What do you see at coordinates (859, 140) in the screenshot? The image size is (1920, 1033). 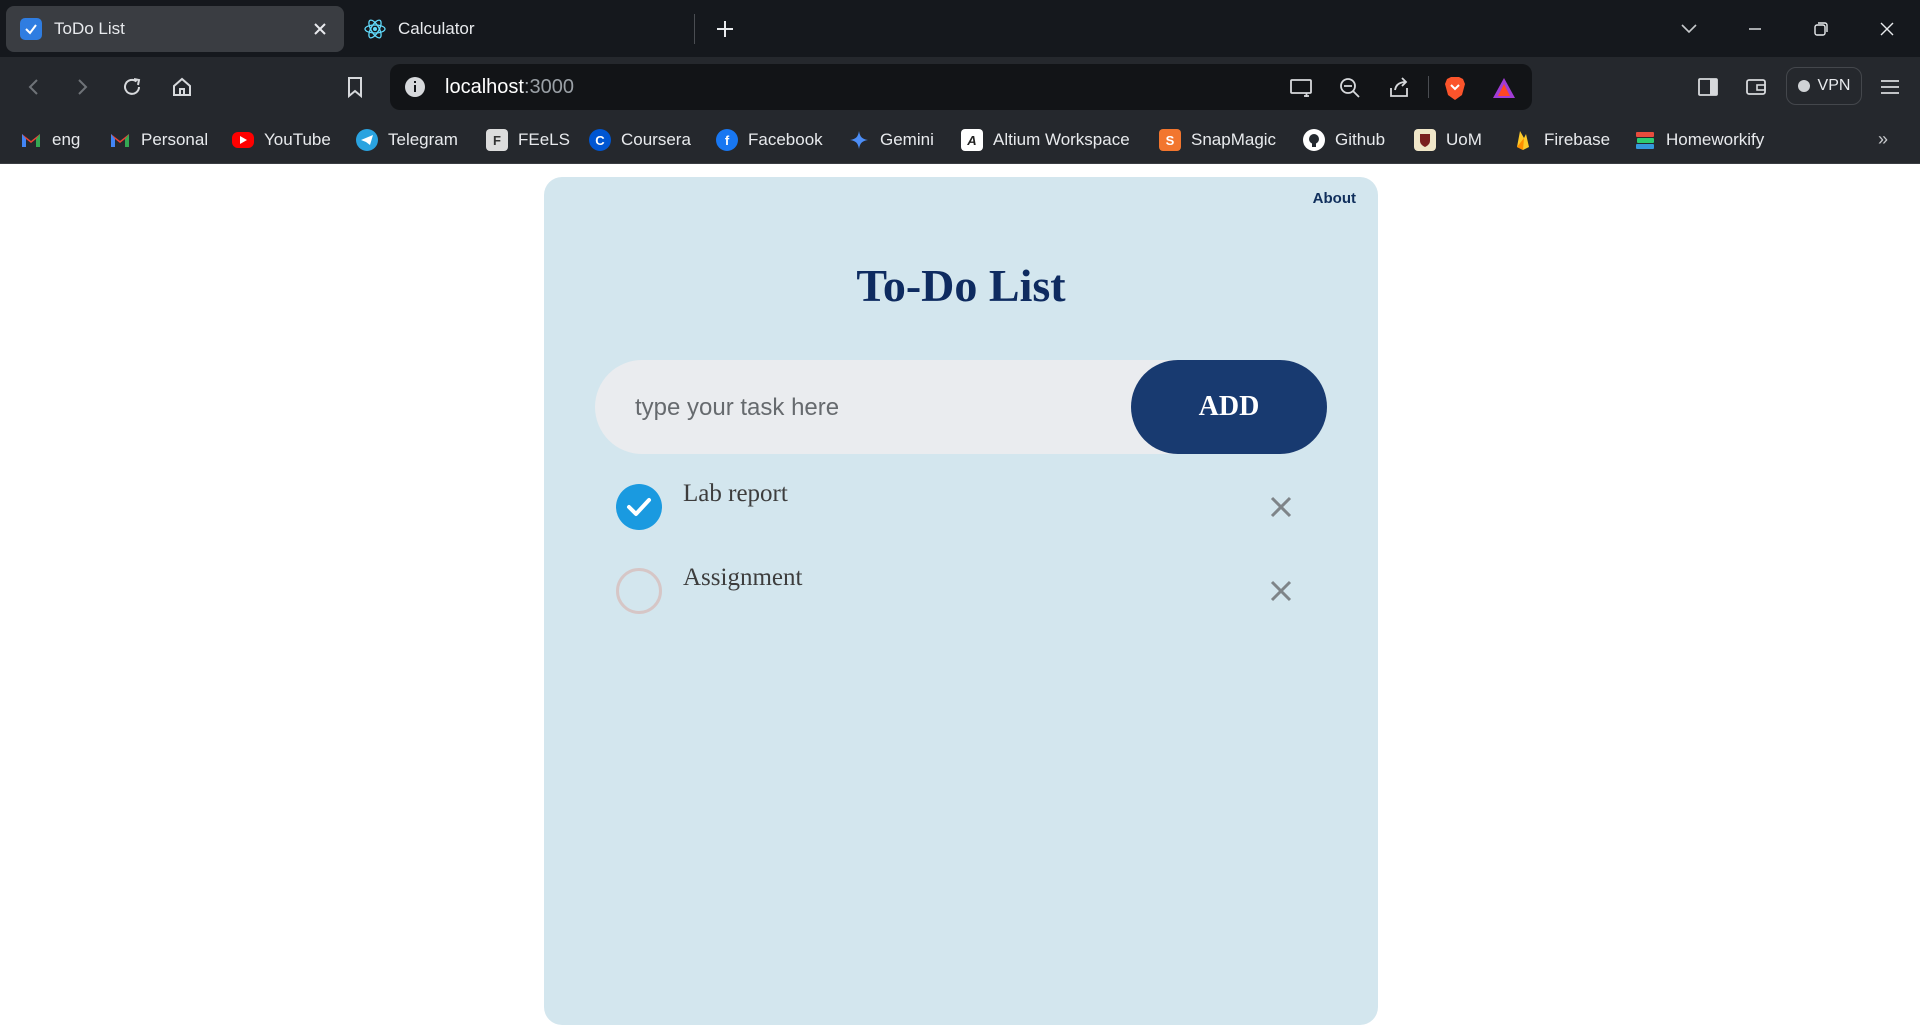 I see `gemini-icon` at bounding box center [859, 140].